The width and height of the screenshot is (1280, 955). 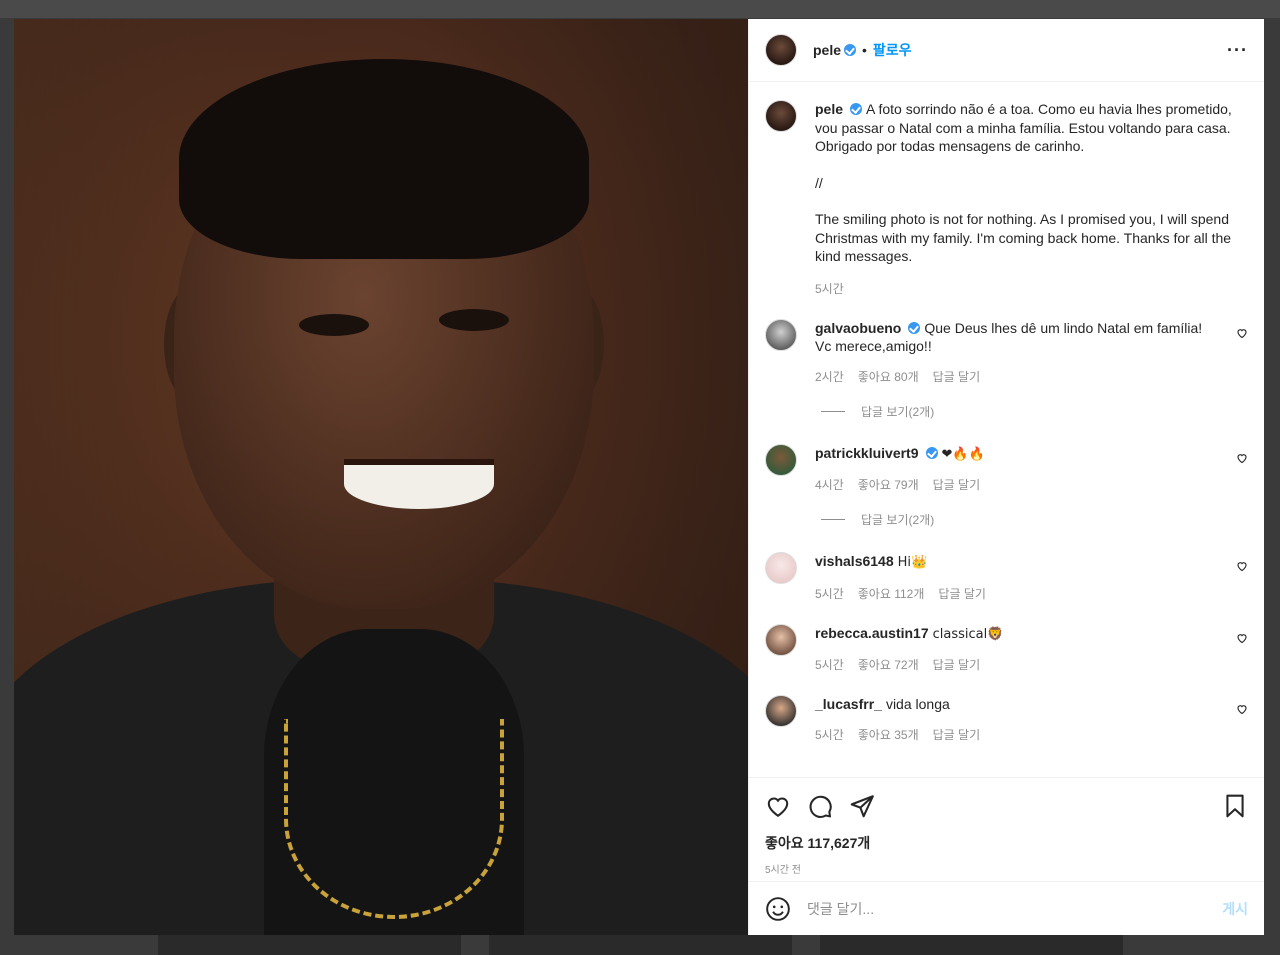 I want to click on post-header: pele • 팔로우 ···, so click(x=1006, y=50).